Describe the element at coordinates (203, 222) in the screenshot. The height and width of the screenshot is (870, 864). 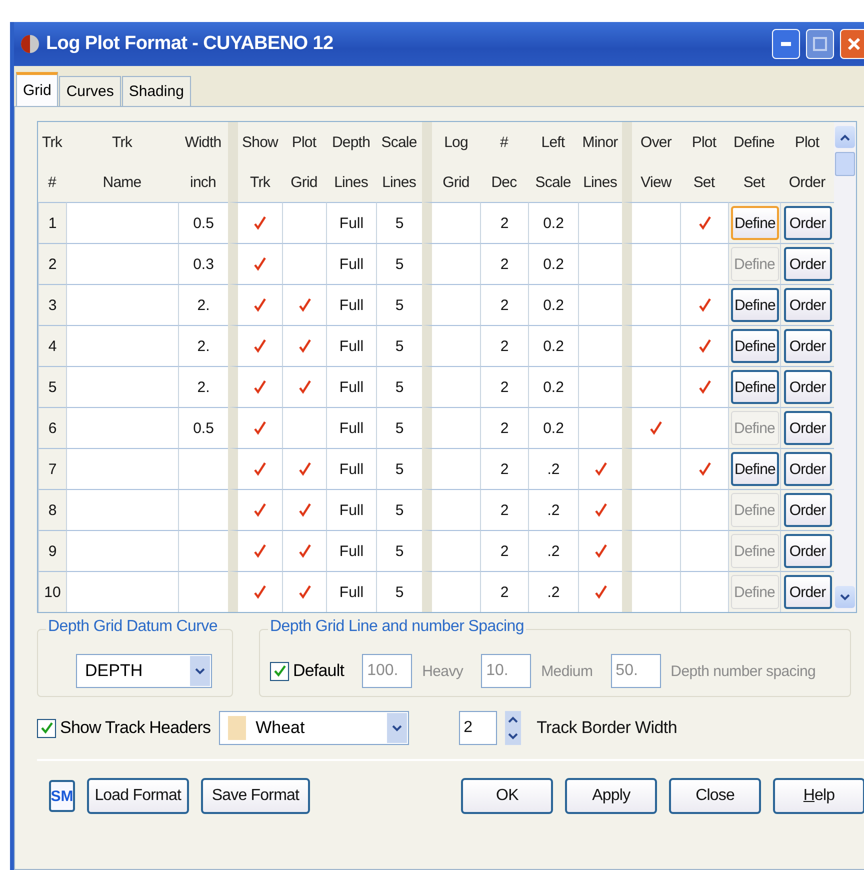
I see `table-cell: 0.5` at that location.